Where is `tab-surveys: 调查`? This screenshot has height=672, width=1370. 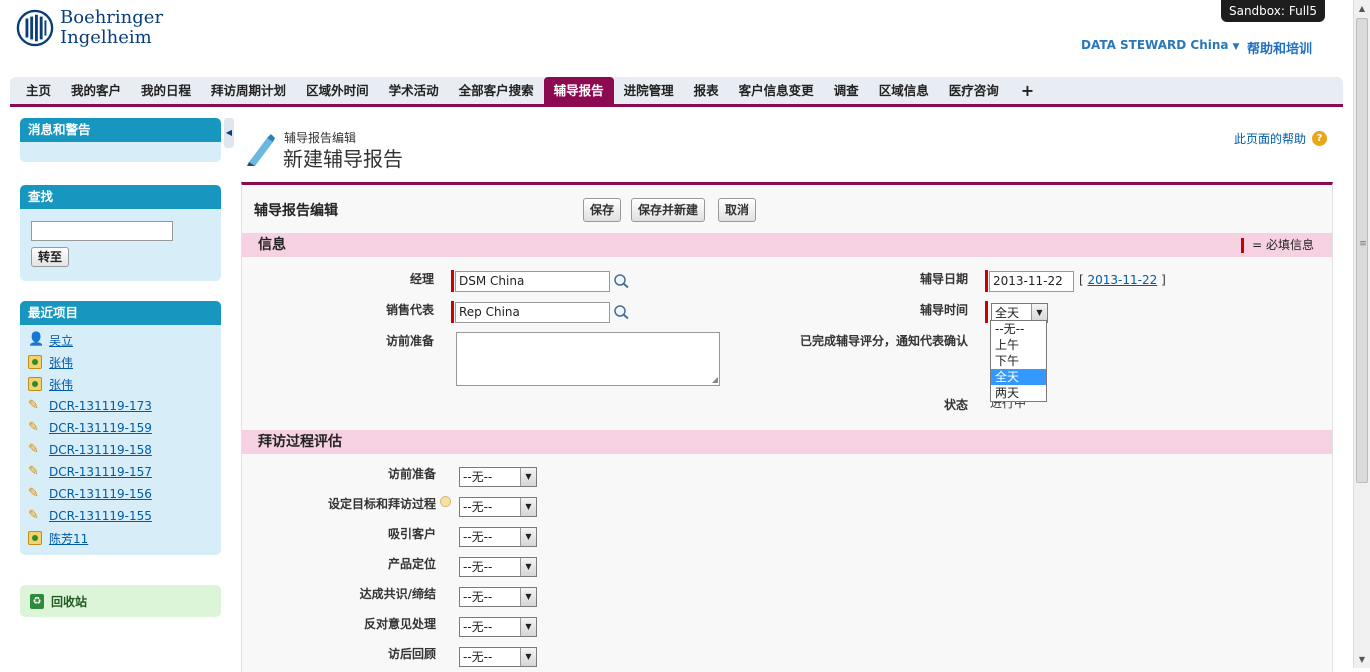
tab-surveys: 调查 is located at coordinates (846, 90).